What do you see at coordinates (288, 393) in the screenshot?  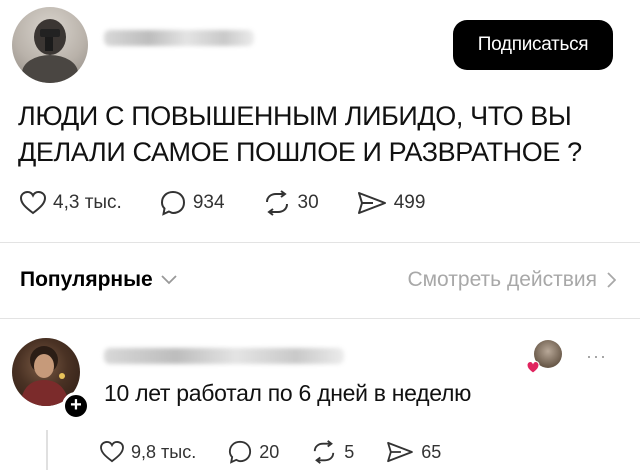 I see `comment-text: 10 лет работал по 6 дней в неделю` at bounding box center [288, 393].